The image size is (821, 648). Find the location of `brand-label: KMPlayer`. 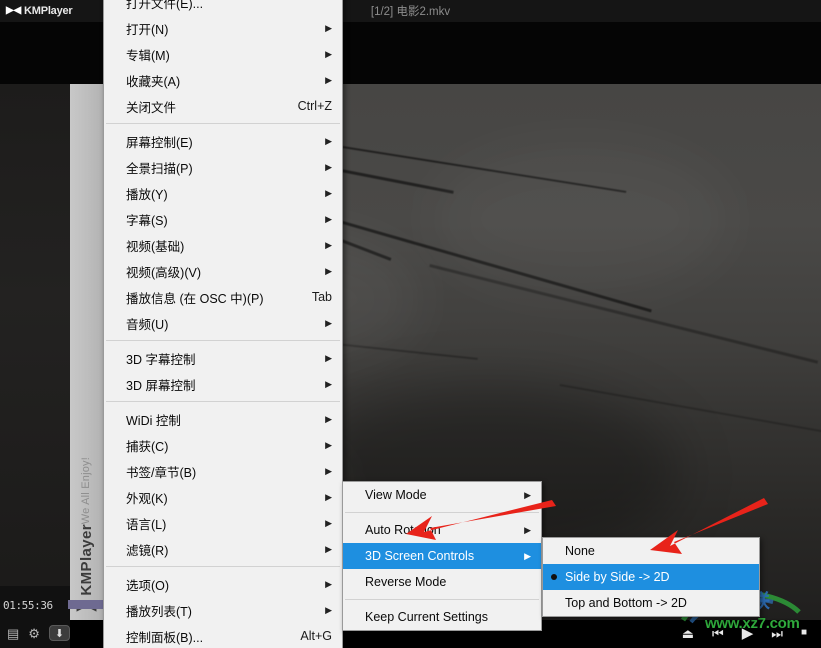

brand-label: KMPlayer is located at coordinates (48, 11).